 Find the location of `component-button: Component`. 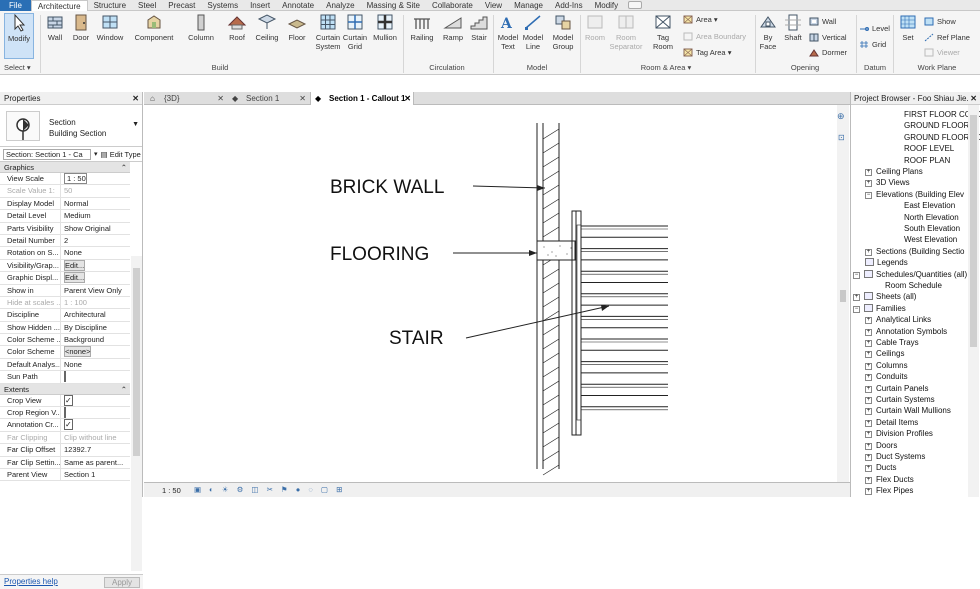

component-button: Component is located at coordinates (154, 27).